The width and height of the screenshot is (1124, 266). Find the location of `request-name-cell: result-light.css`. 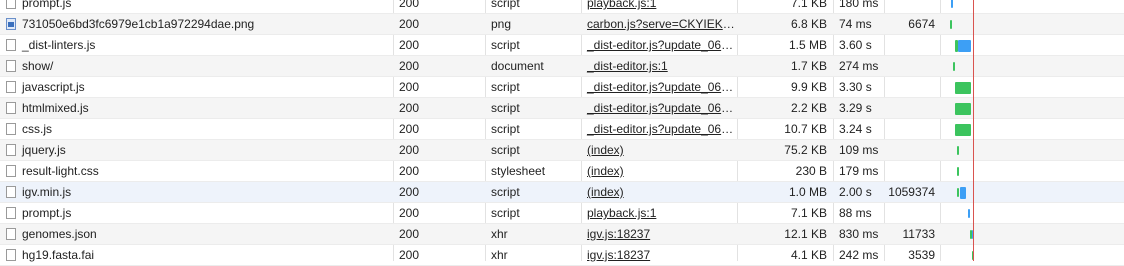

request-name-cell: result-light.css is located at coordinates (196, 171).